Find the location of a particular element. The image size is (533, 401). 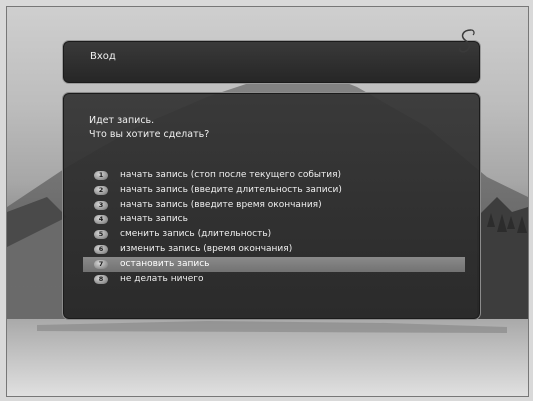

option-number-badge: 7 is located at coordinates (101, 264).